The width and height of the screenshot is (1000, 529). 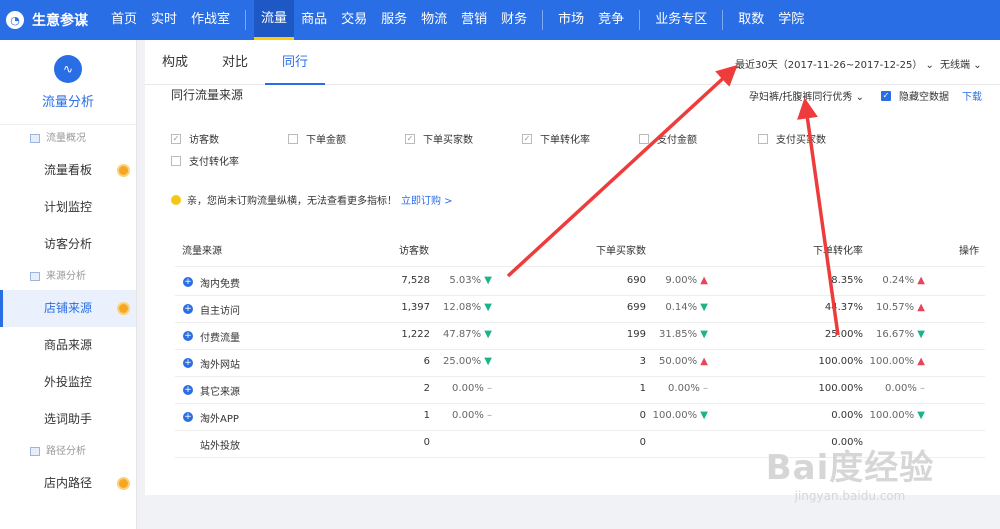 I want to click on sidebar-title: 流量分析, so click(x=67, y=102).